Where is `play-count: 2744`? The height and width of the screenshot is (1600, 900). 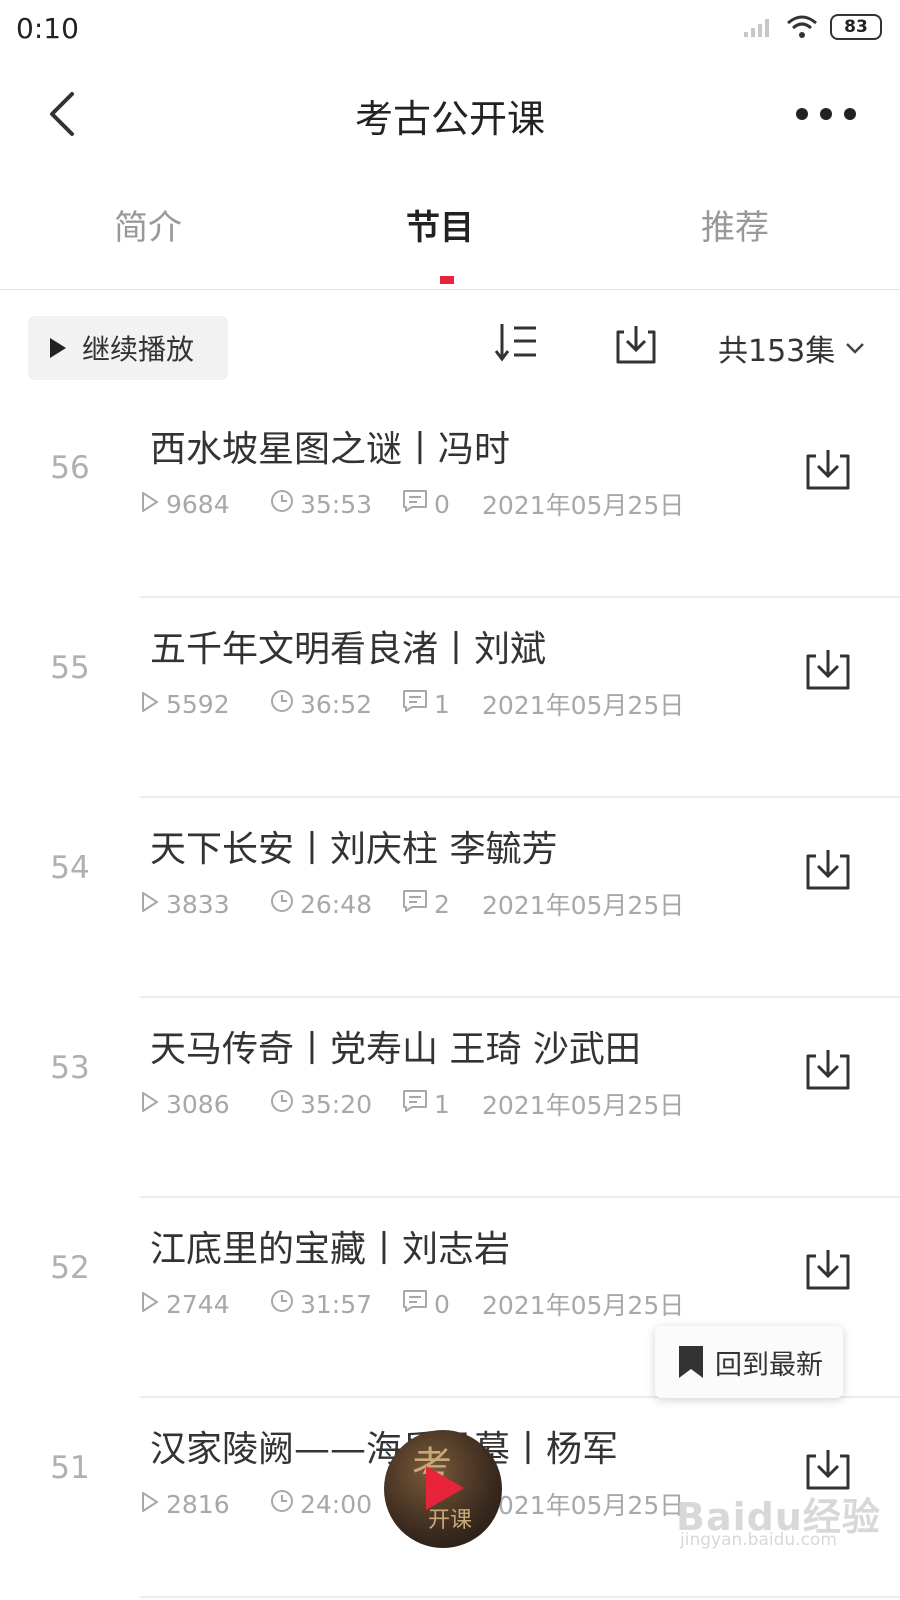
play-count: 2744 is located at coordinates (205, 1304).